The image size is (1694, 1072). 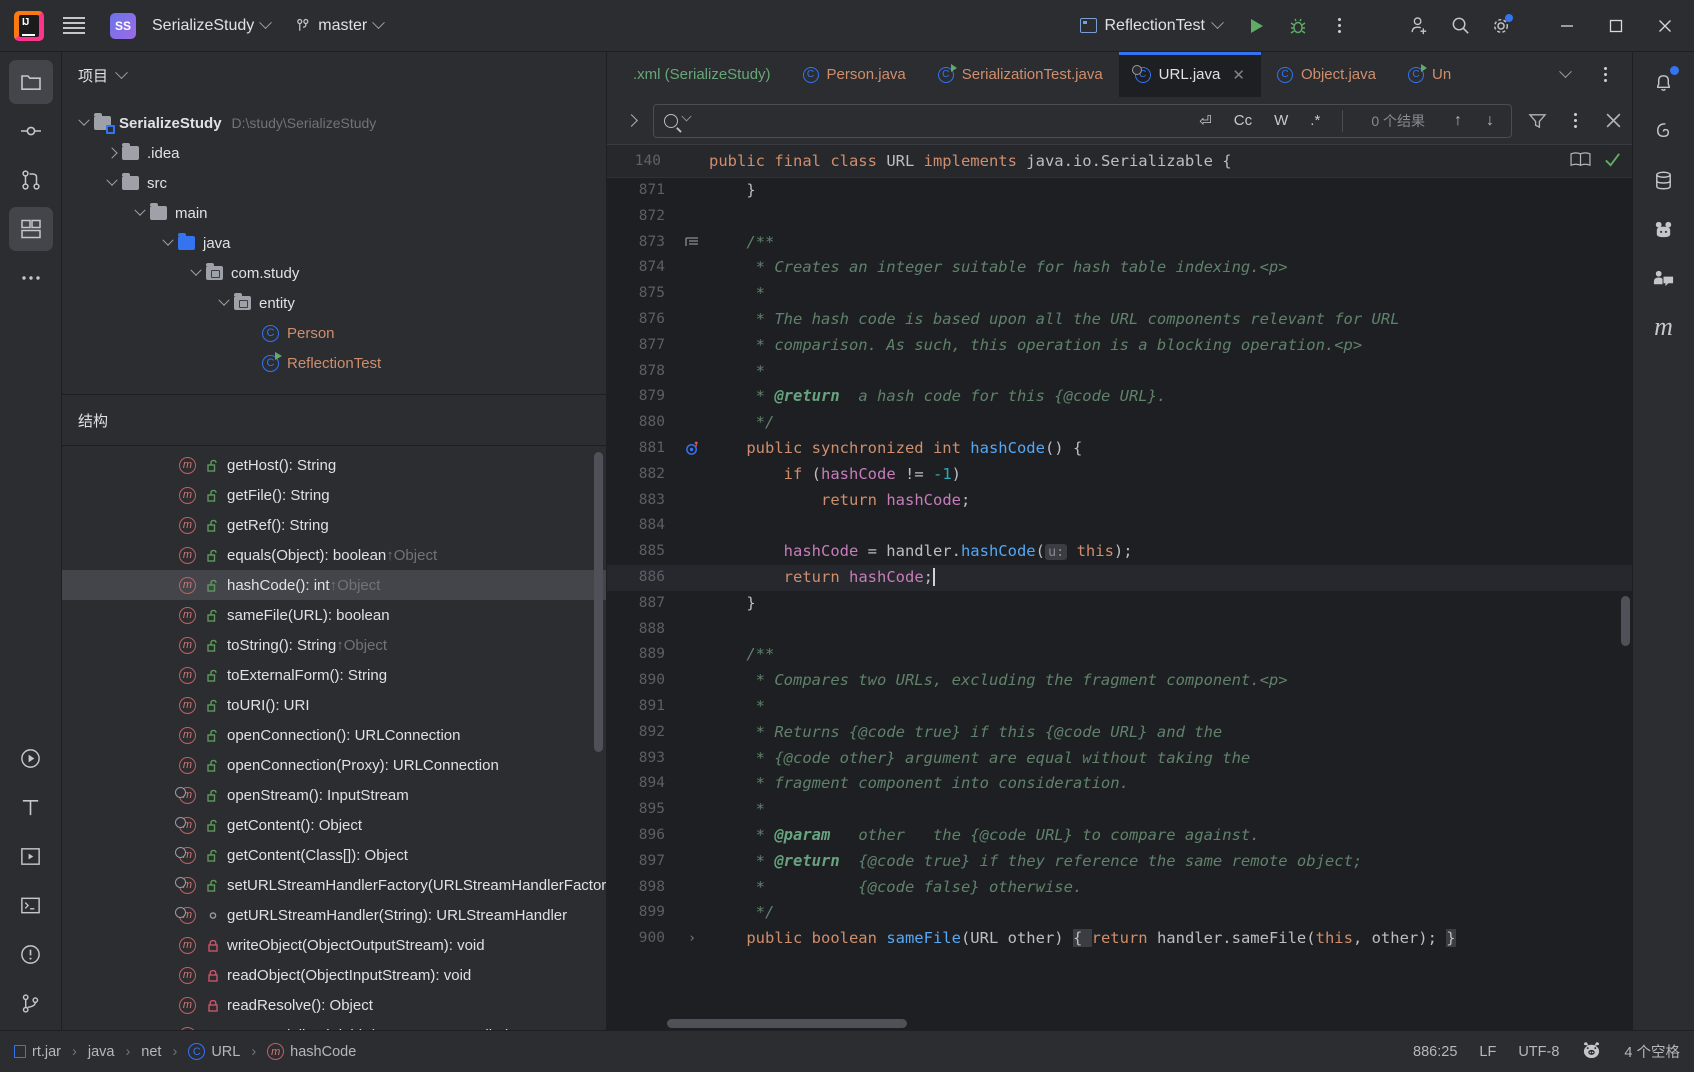 What do you see at coordinates (1435, 1052) in the screenshot?
I see `caret-position: 886:25` at bounding box center [1435, 1052].